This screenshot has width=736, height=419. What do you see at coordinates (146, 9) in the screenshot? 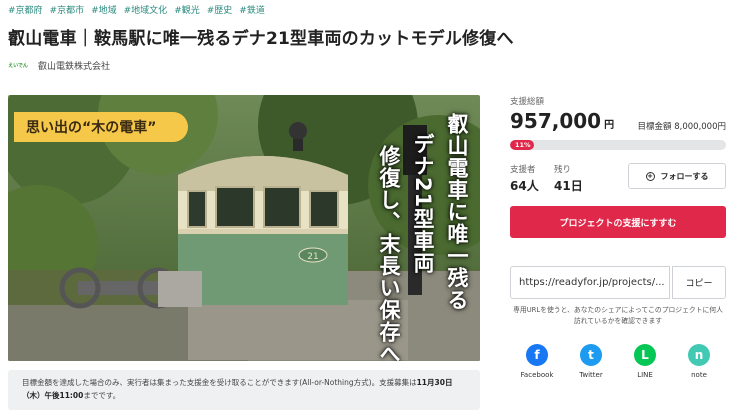
I see `tag-link: #地域文化` at bounding box center [146, 9].